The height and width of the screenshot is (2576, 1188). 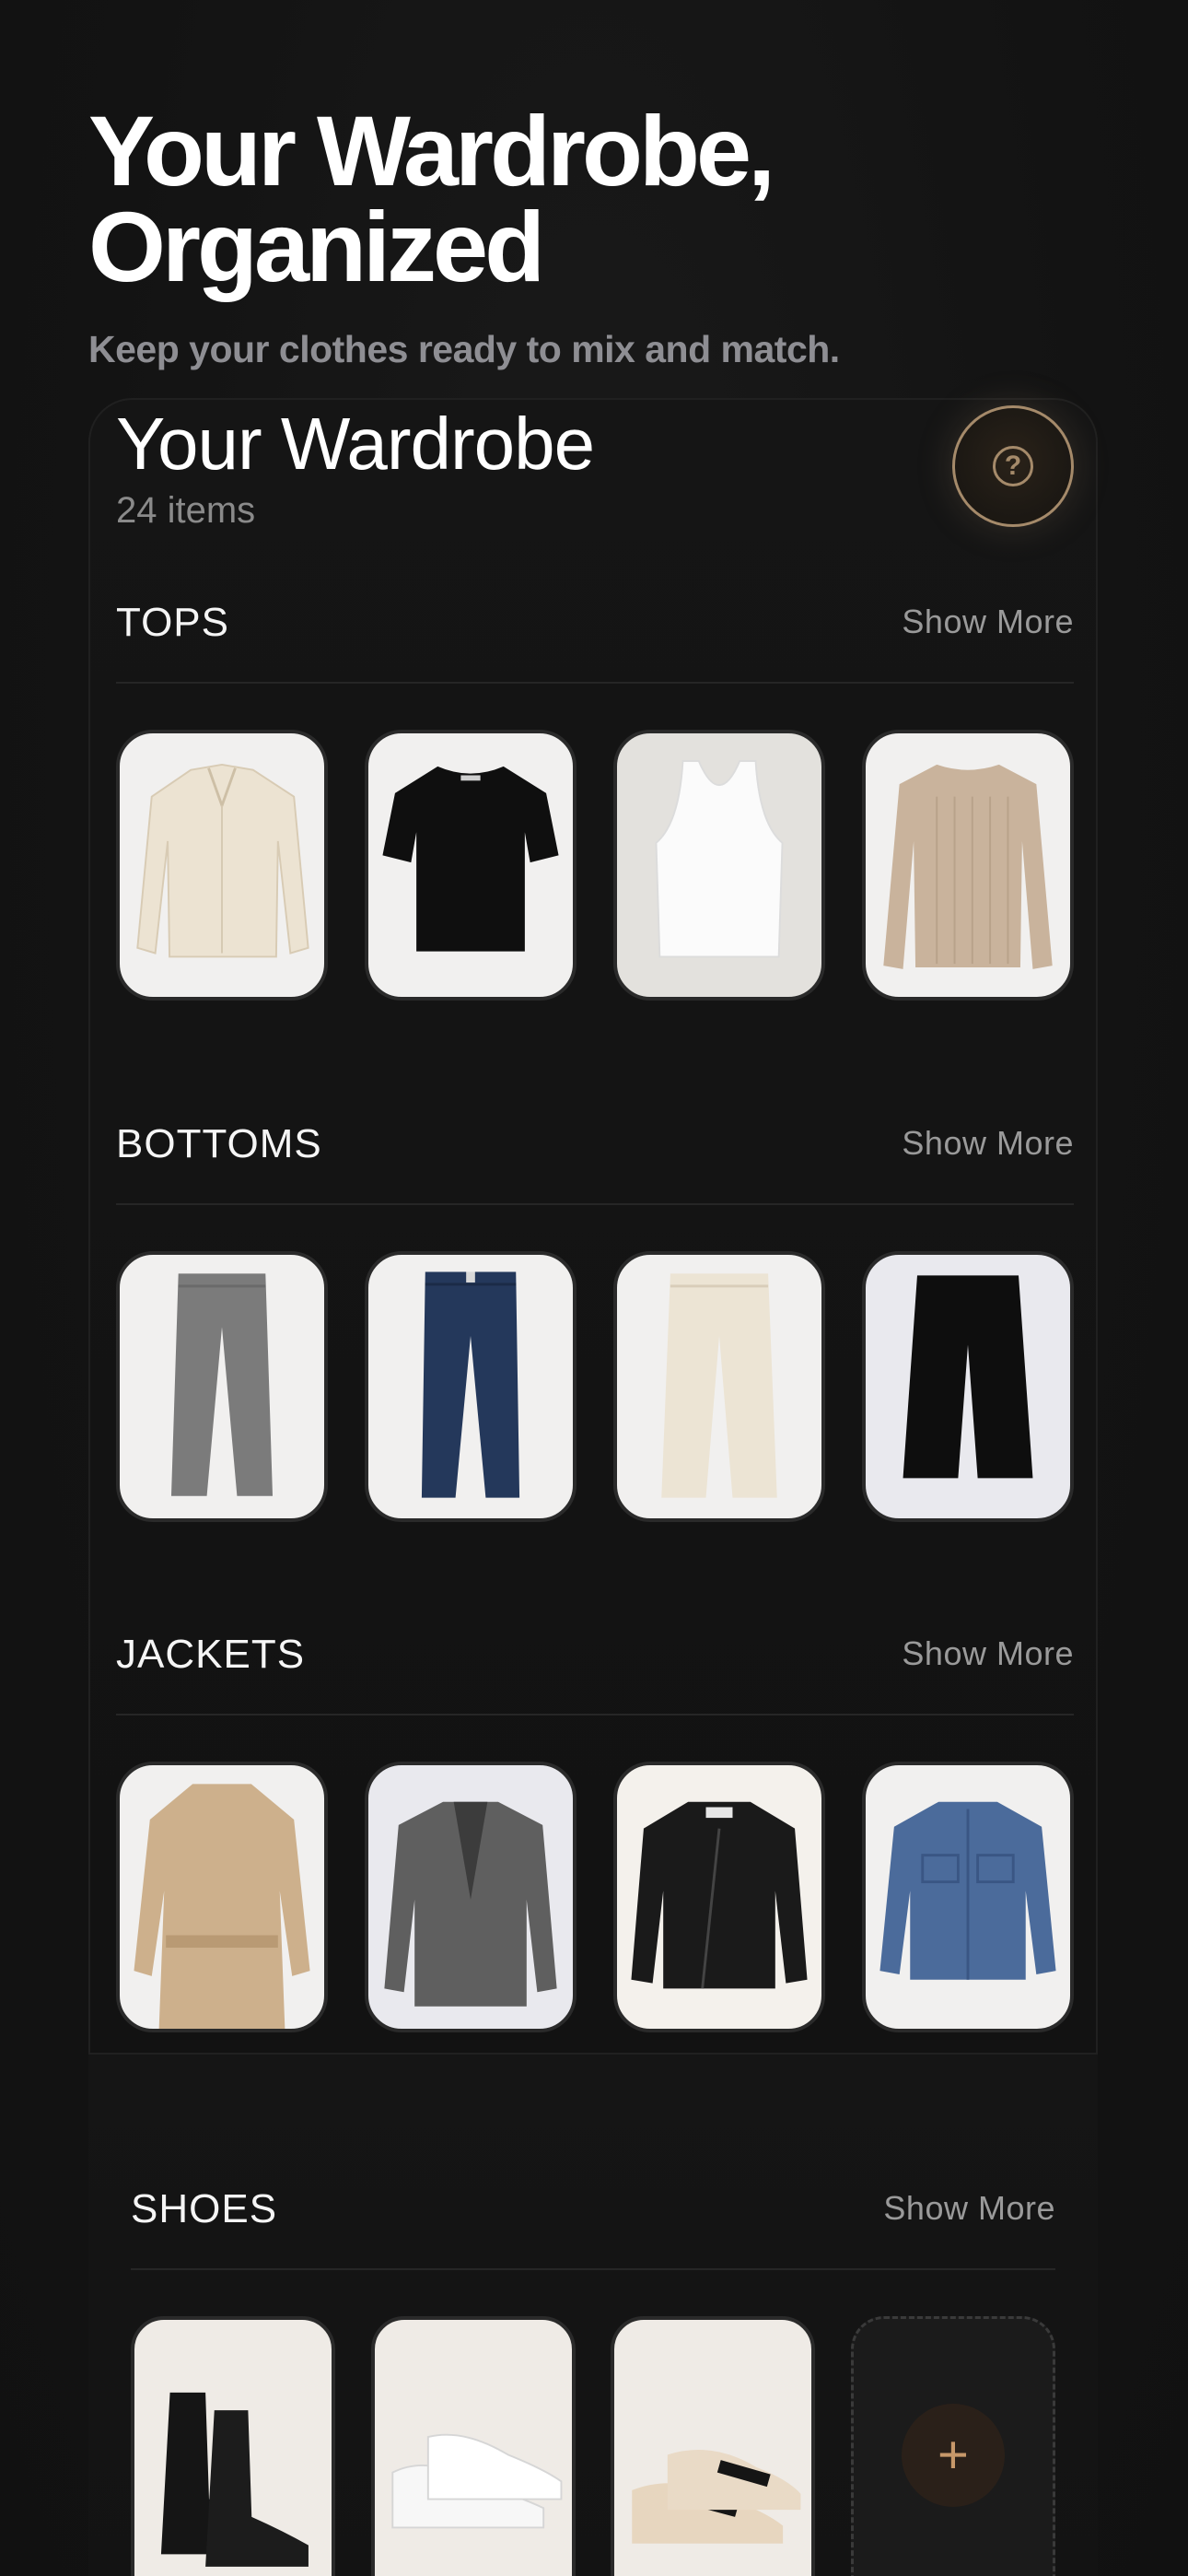 I want to click on tee-illustration, so click(x=470, y=859).